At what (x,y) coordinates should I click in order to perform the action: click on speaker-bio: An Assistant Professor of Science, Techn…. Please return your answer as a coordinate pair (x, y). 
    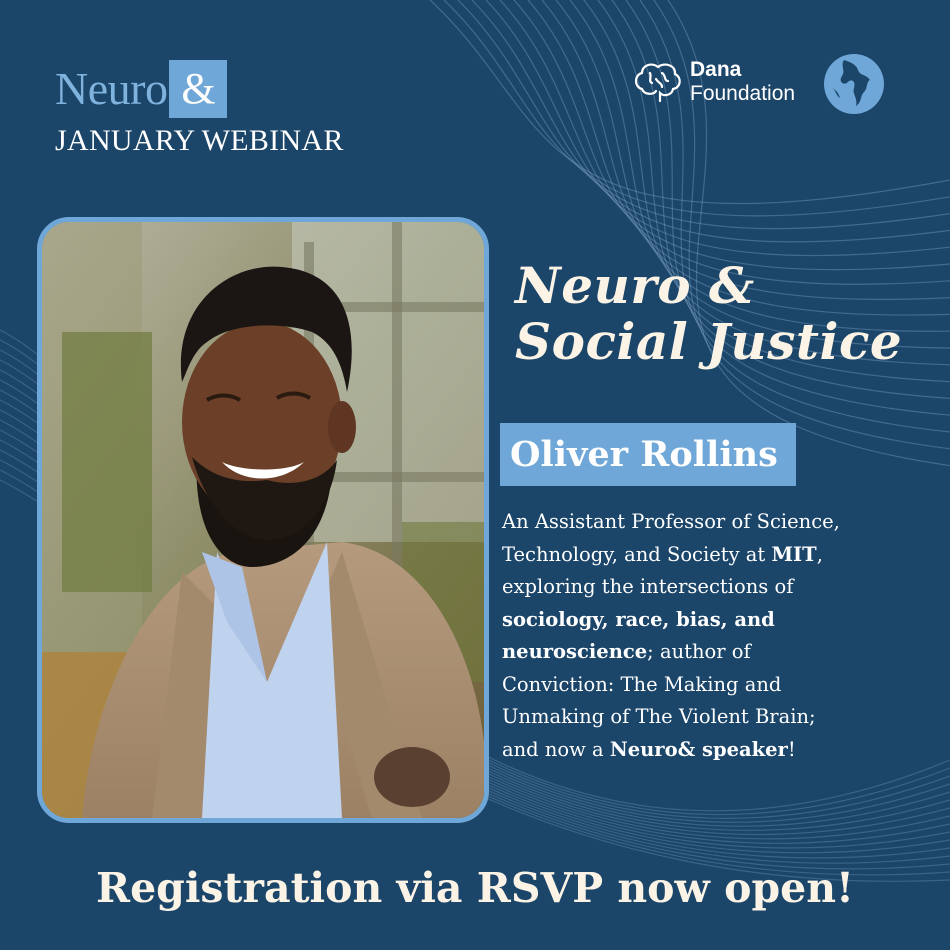
    Looking at the image, I should click on (712, 636).